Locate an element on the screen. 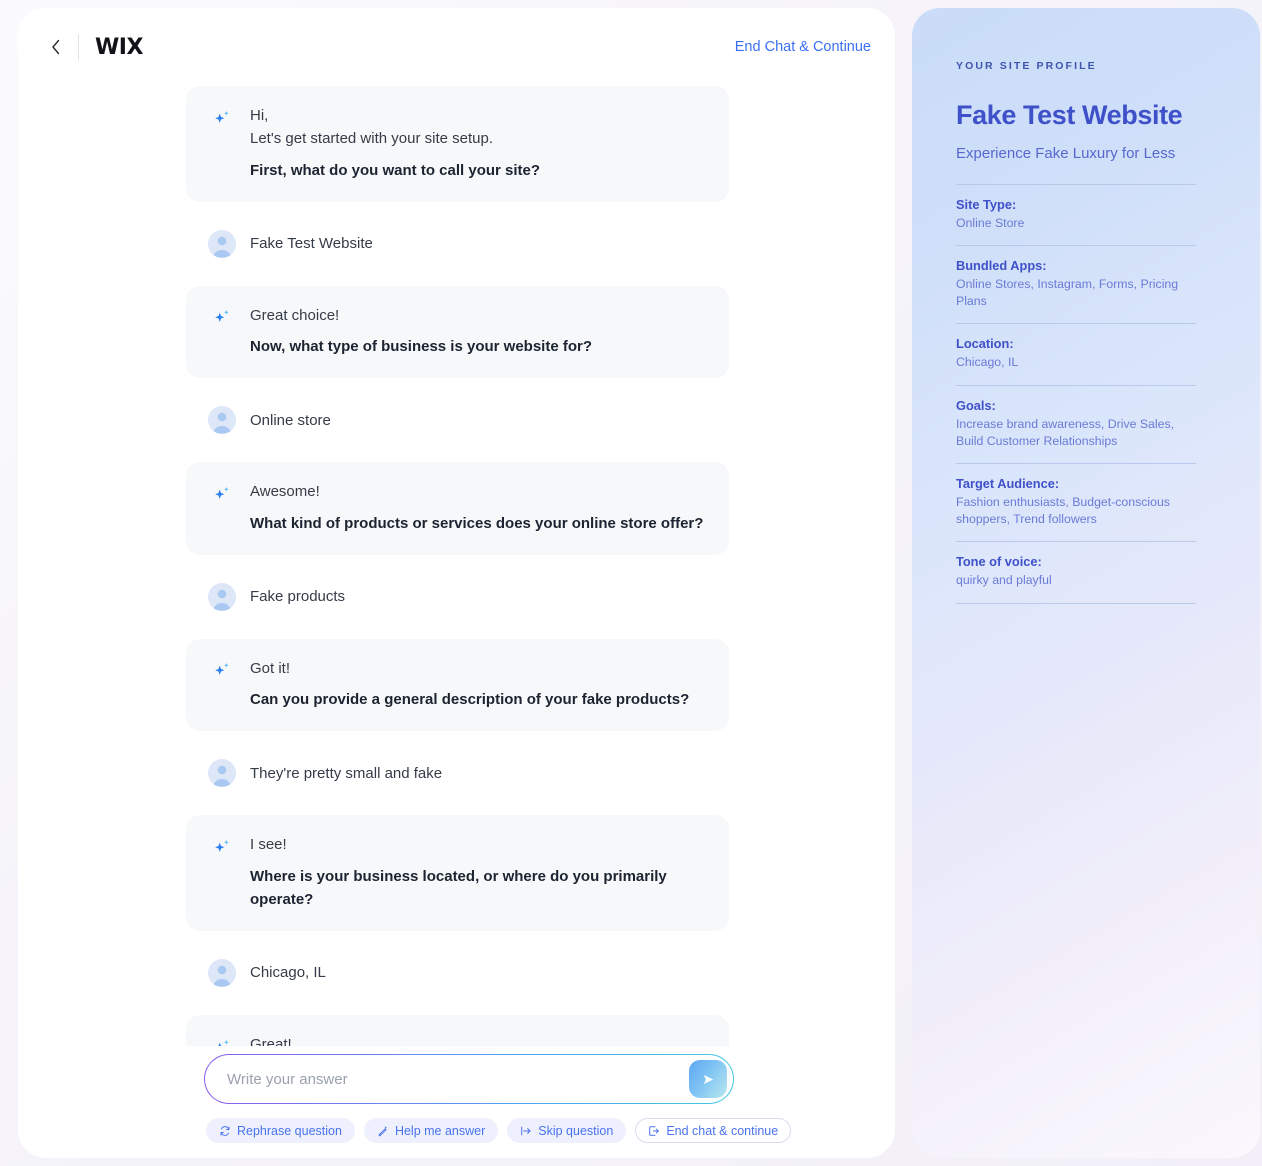 The width and height of the screenshot is (1262, 1166). chevron-left-icon is located at coordinates (56, 47).